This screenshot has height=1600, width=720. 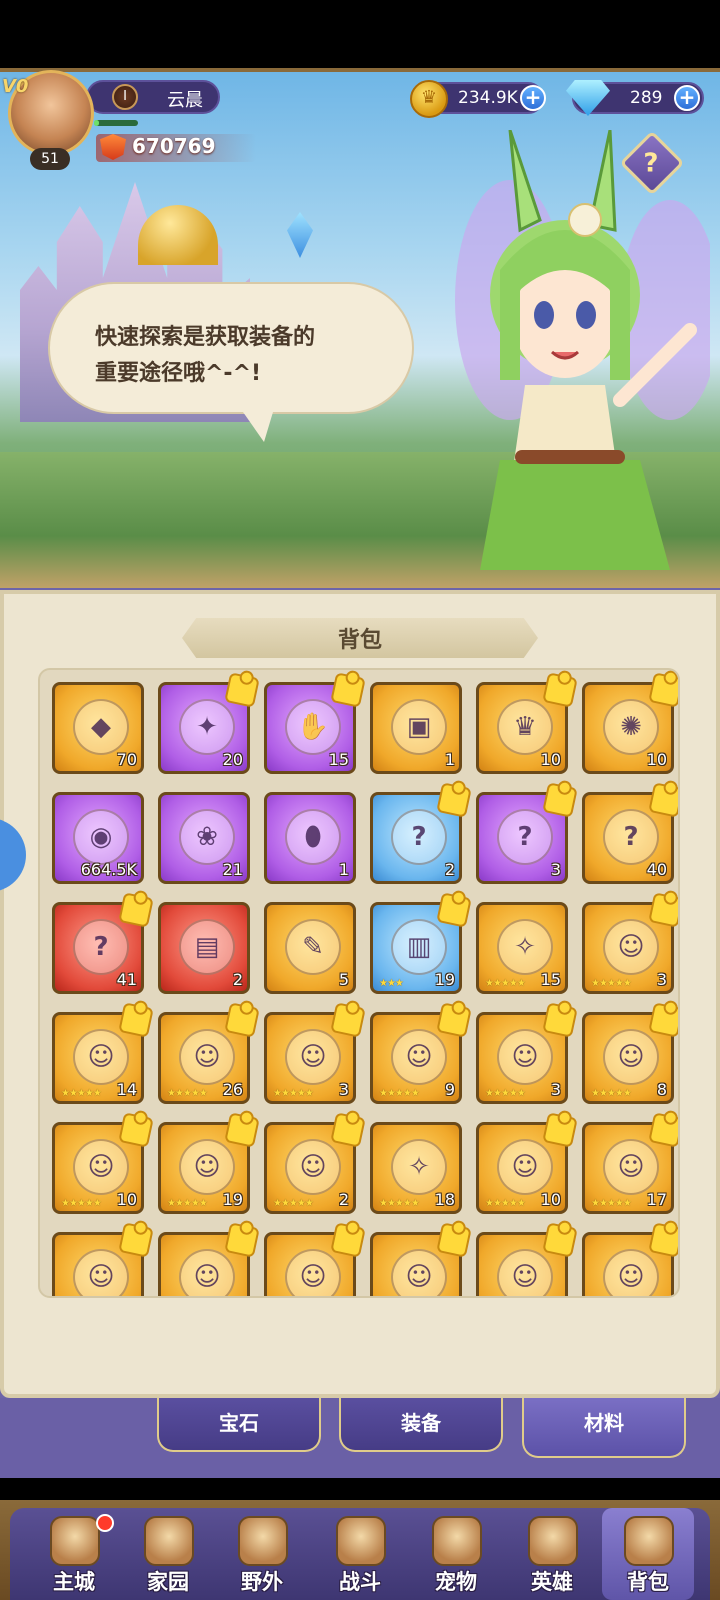 I want to click on inventory-slot: ? 40, so click(x=630, y=833).